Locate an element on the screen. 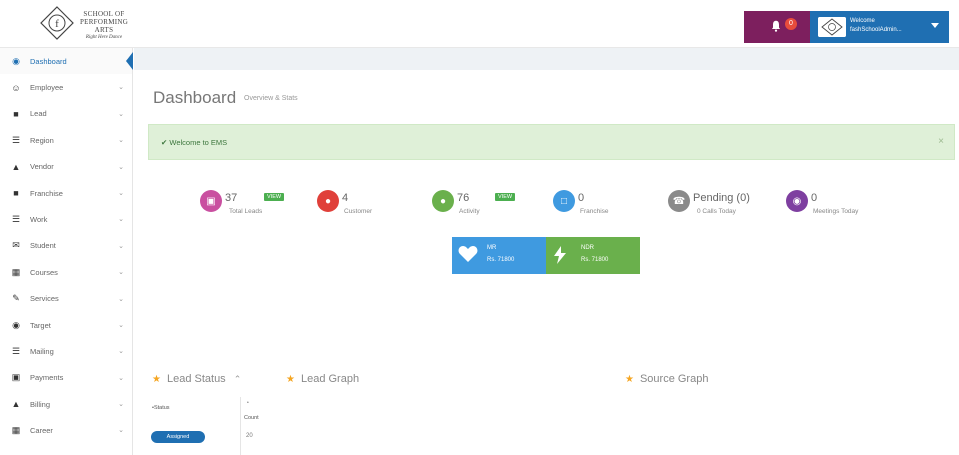  sidebar-item-lead: ■ Lead ⌄ is located at coordinates (66, 114).